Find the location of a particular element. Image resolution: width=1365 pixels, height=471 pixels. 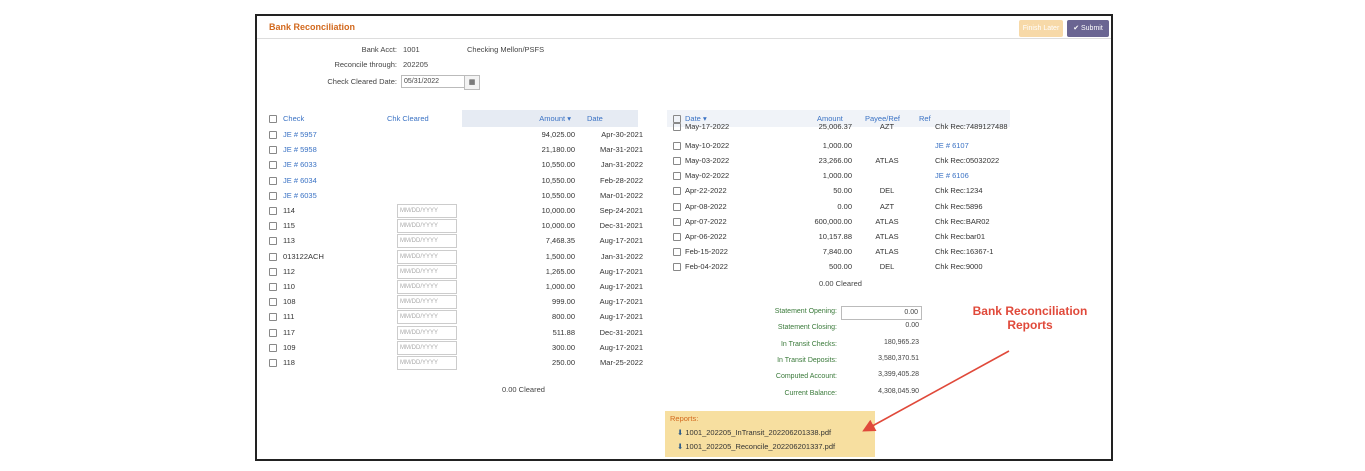

date-column-header: Date is located at coordinates (595, 118).